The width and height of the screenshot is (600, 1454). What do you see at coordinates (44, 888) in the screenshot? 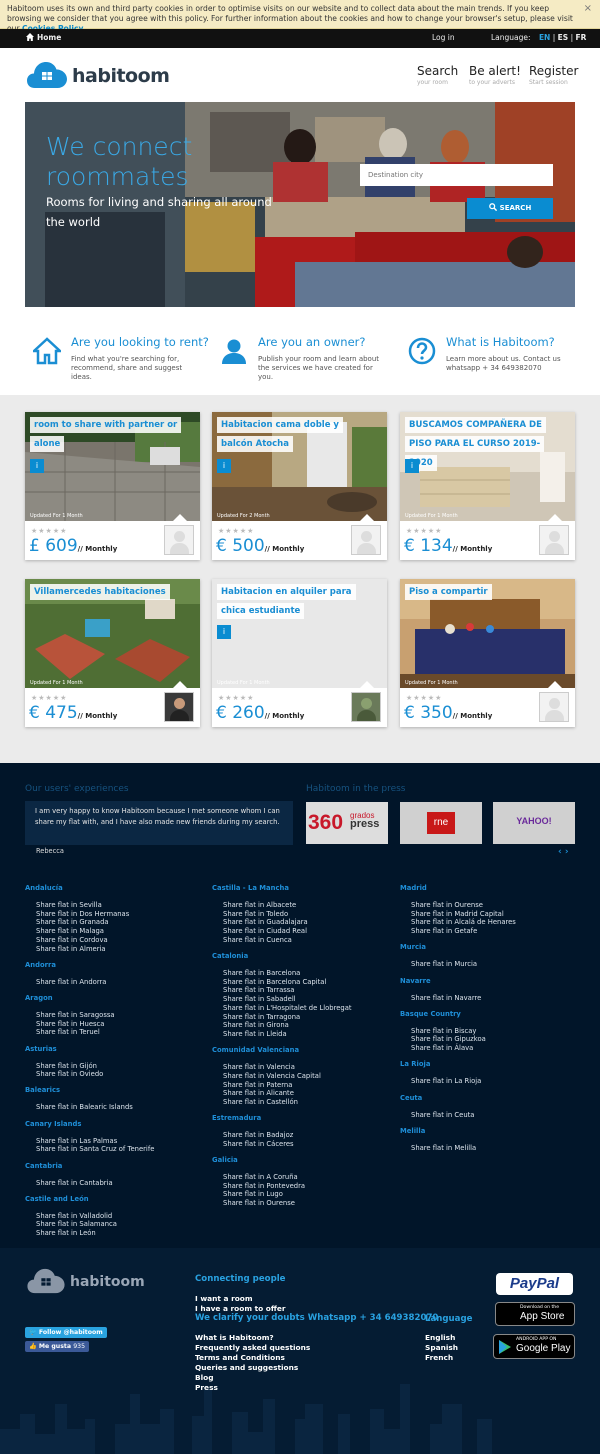
I see `region-heading: Andalucía` at bounding box center [44, 888].